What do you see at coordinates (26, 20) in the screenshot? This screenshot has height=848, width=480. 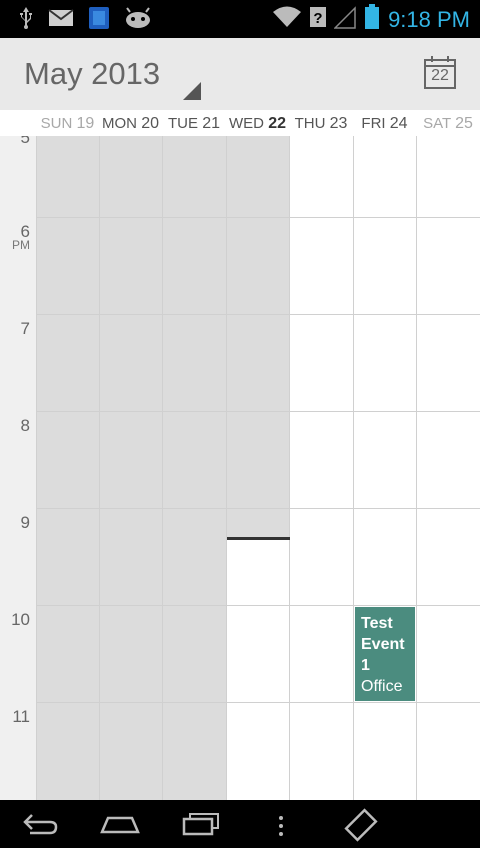 I see `usb-icon` at bounding box center [26, 20].